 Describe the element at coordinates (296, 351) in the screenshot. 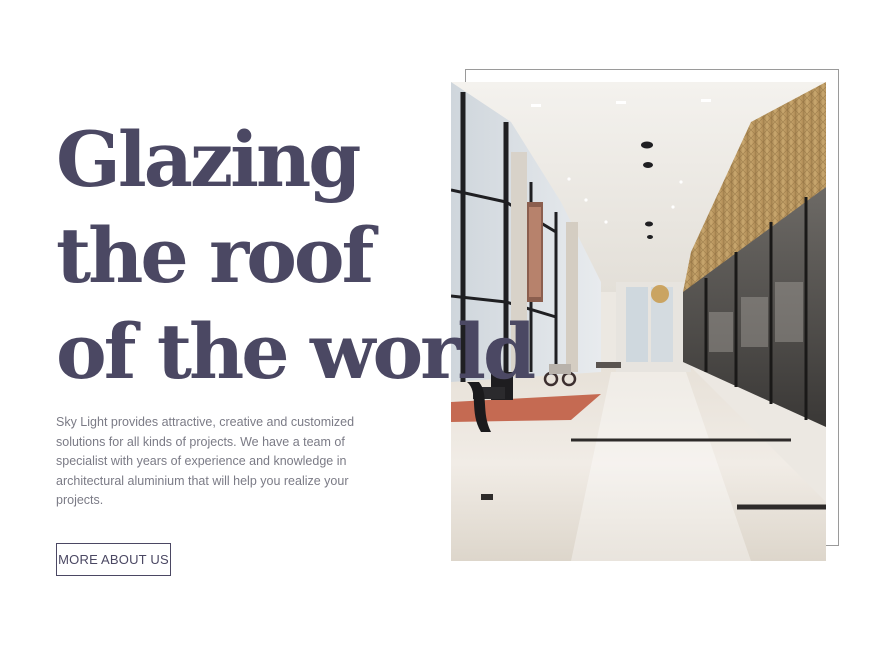

I see `headline-line-3: of the world` at that location.